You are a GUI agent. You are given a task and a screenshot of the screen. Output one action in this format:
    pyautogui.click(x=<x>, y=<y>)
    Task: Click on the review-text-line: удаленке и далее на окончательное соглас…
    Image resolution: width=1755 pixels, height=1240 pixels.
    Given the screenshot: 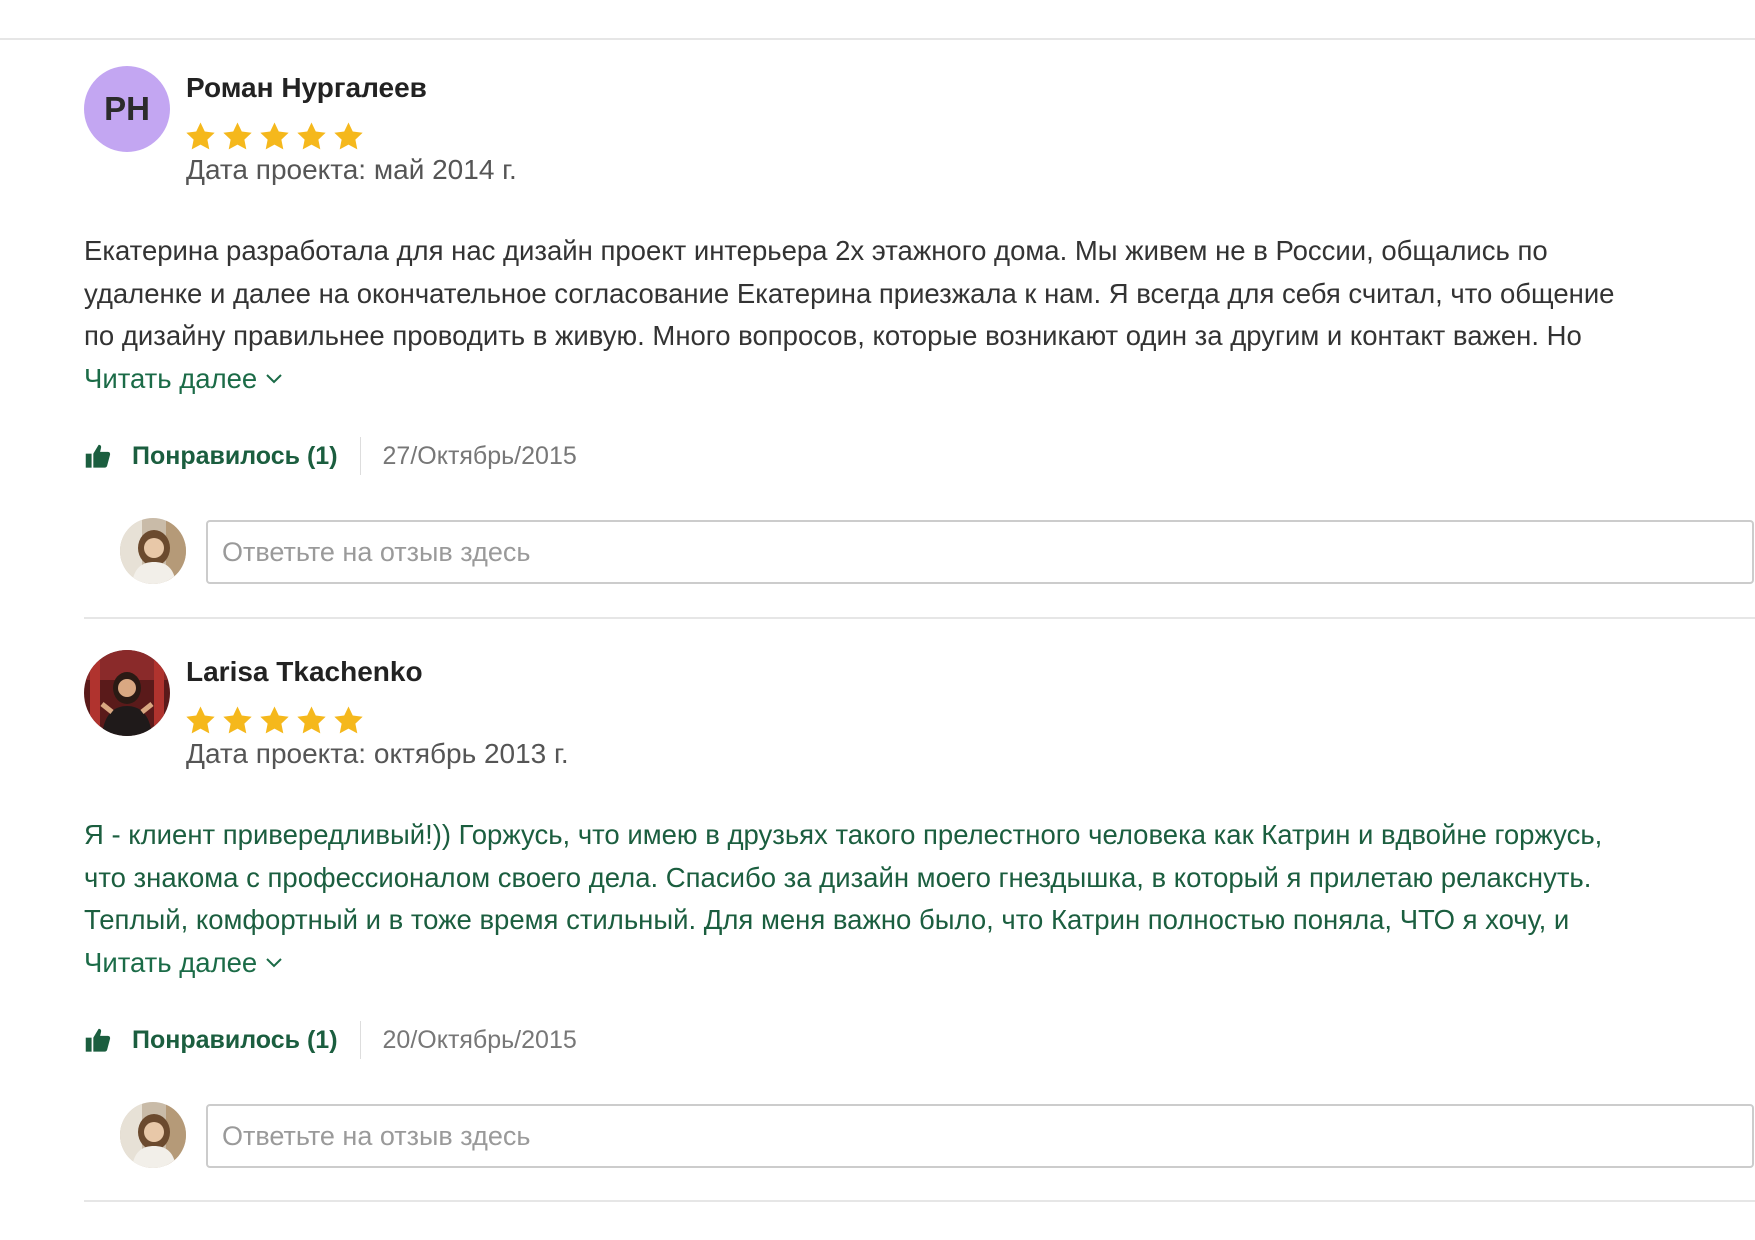 What is the action you would take?
    pyautogui.click(x=849, y=293)
    